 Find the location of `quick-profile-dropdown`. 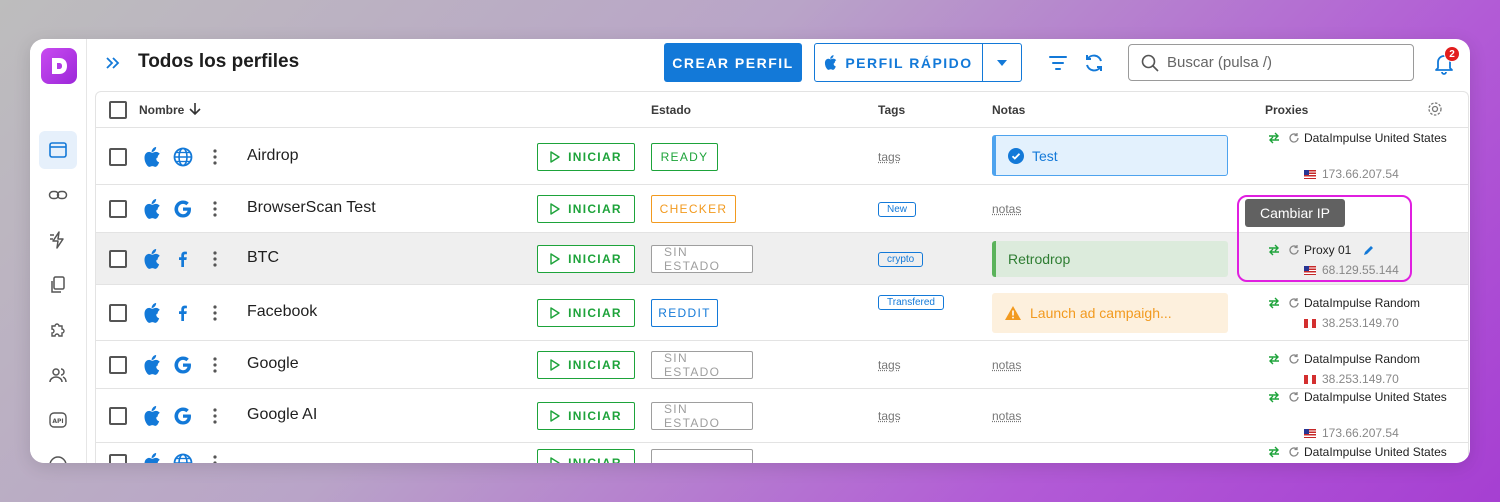

quick-profile-dropdown is located at coordinates (1002, 62).